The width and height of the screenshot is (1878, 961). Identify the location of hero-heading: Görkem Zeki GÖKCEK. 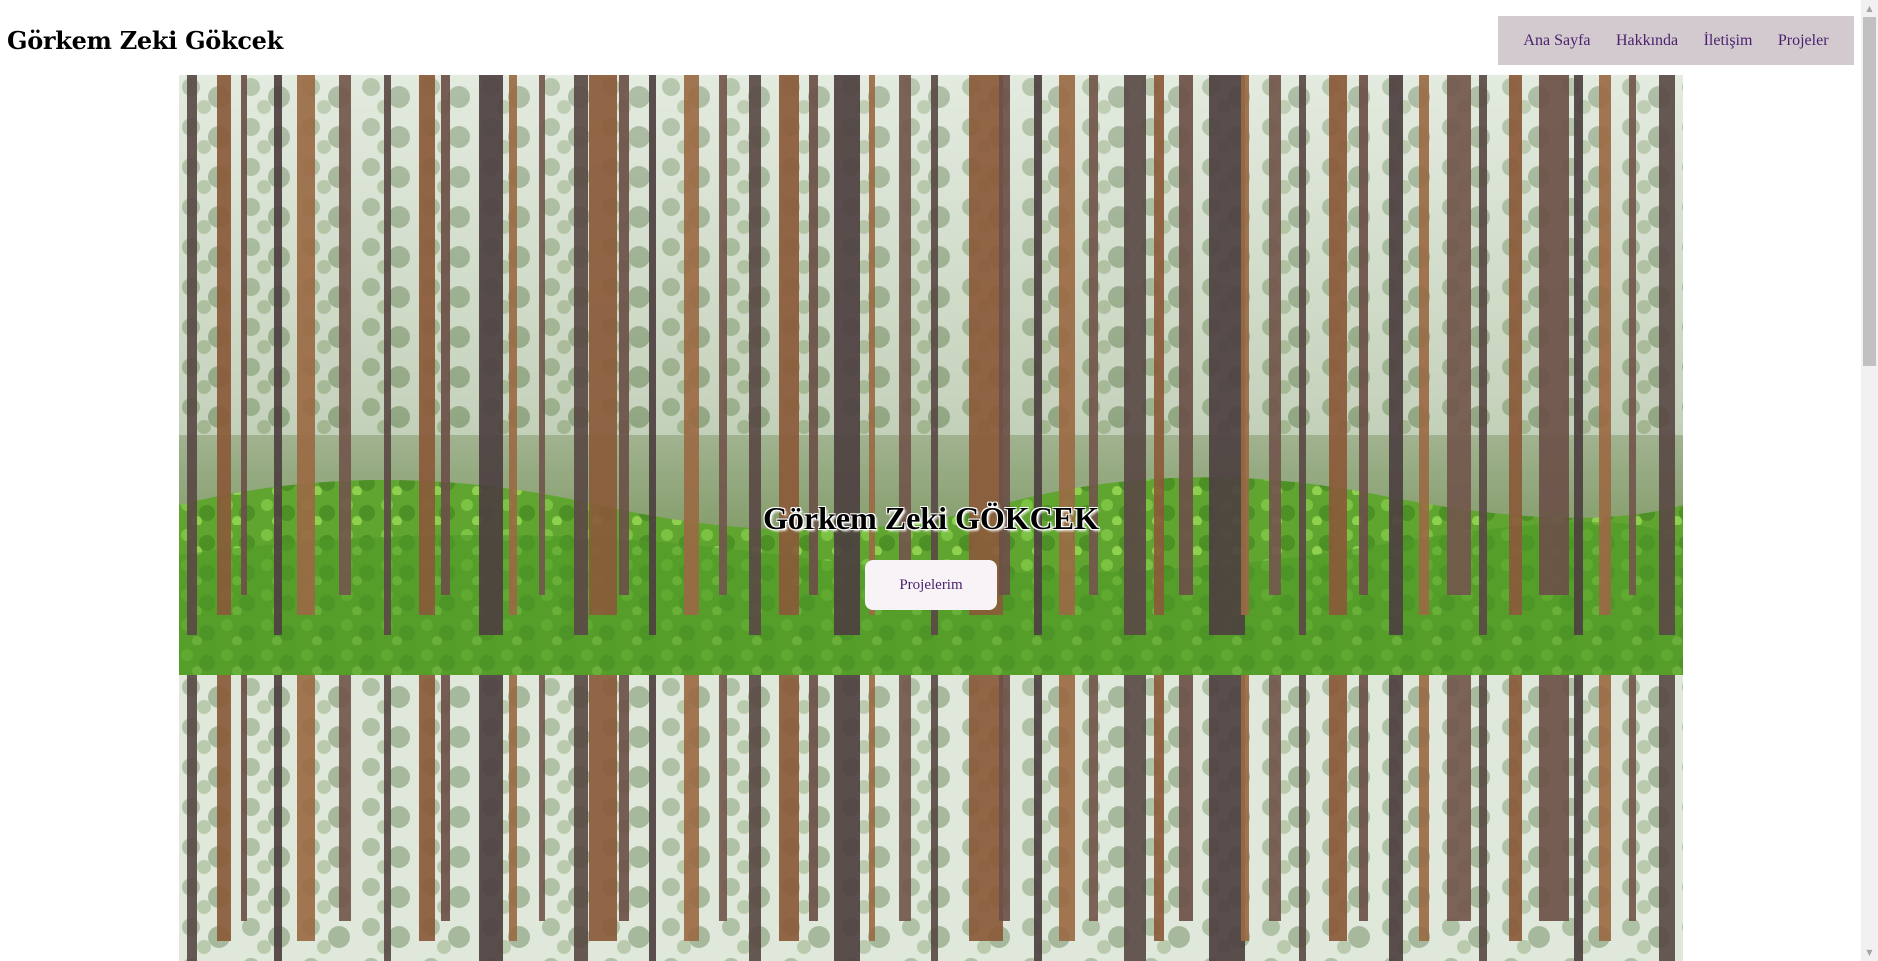
(931, 518).